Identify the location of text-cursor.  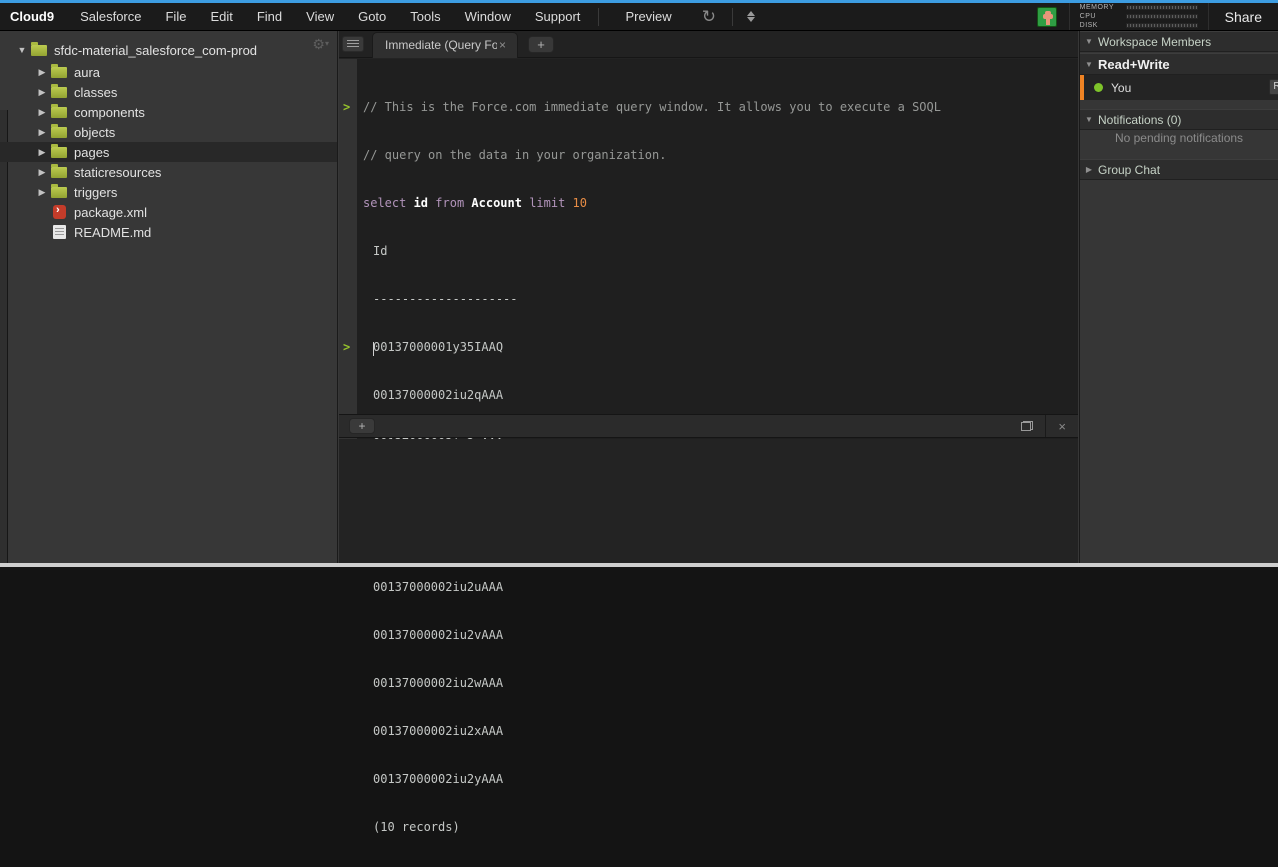
(373, 349).